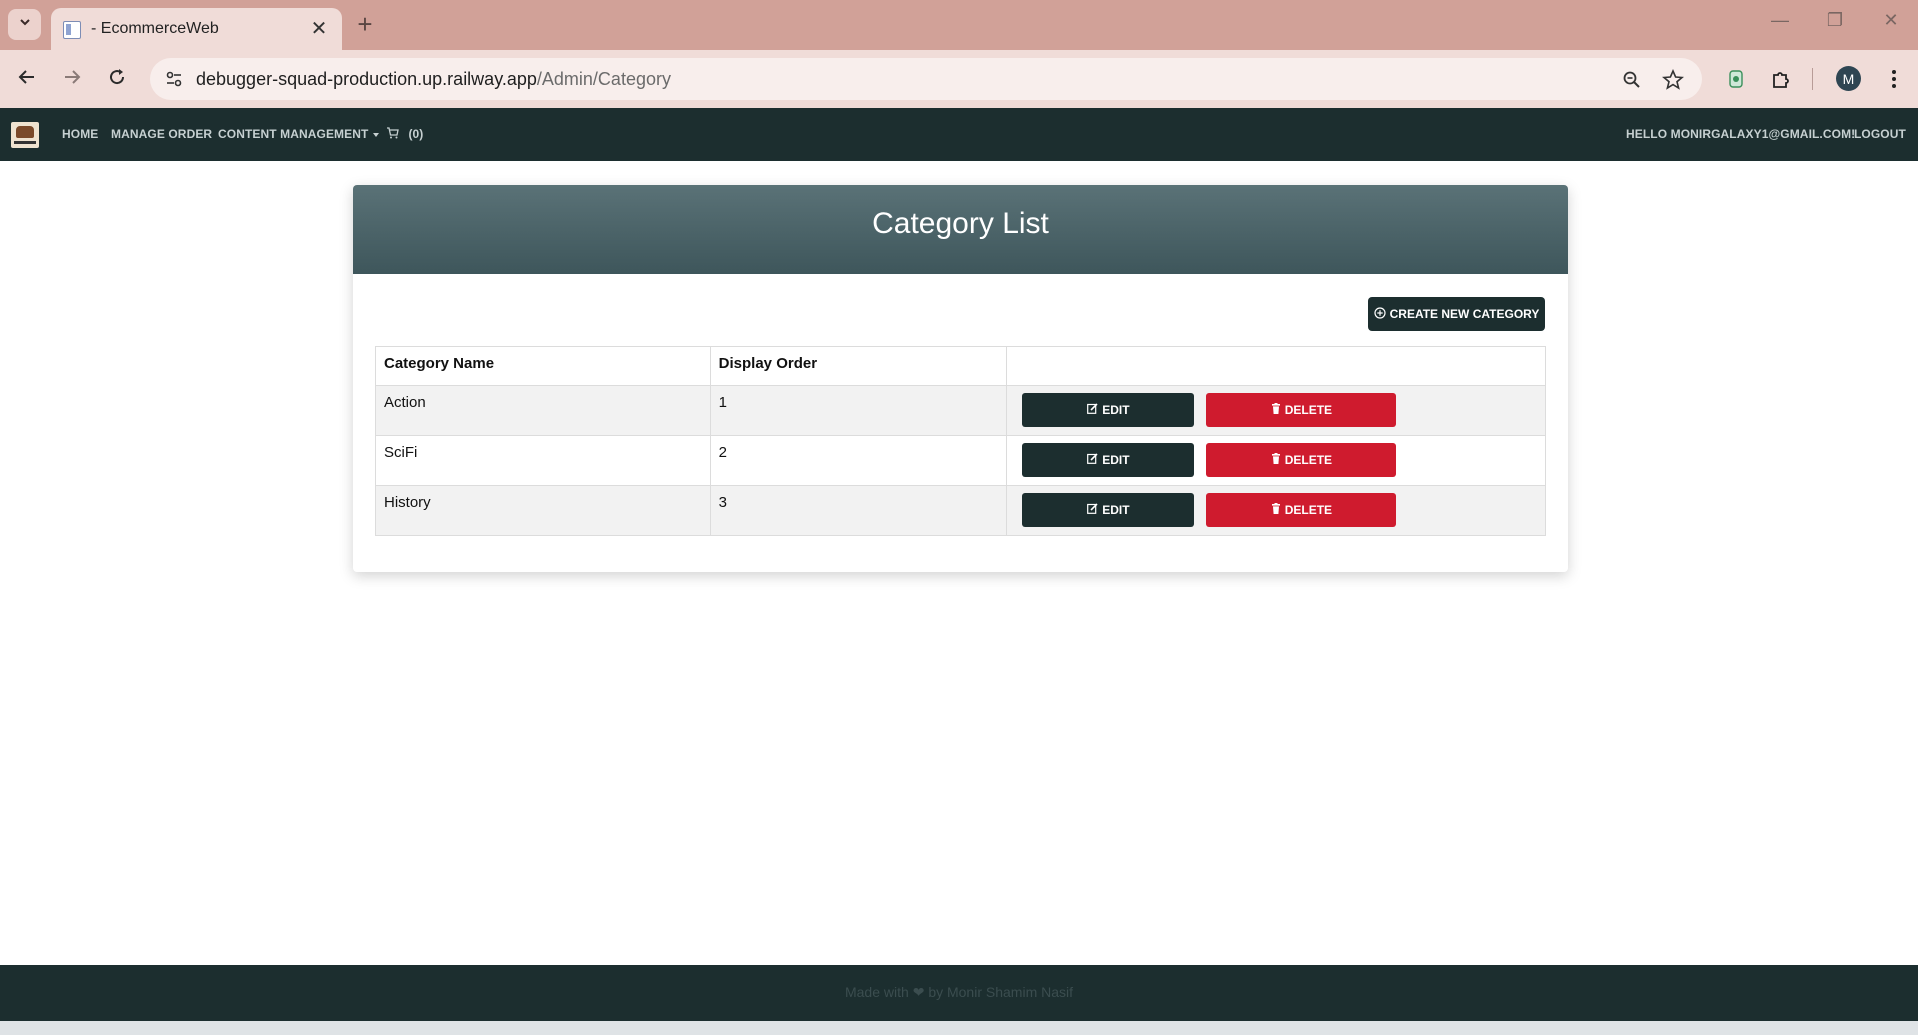 The image size is (1918, 1035). I want to click on forward-button, so click(72, 79).